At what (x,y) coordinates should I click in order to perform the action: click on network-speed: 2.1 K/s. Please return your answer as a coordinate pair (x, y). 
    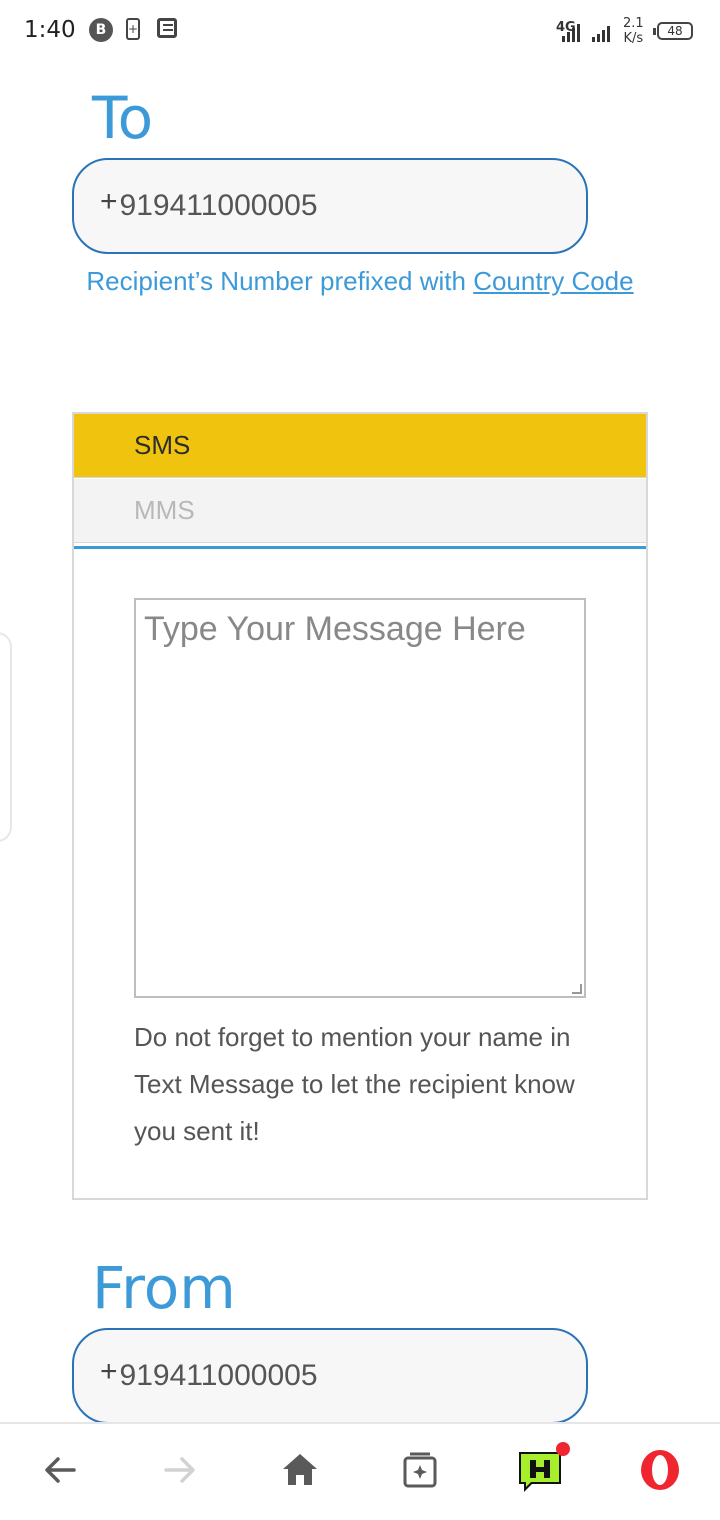
    Looking at the image, I should click on (633, 31).